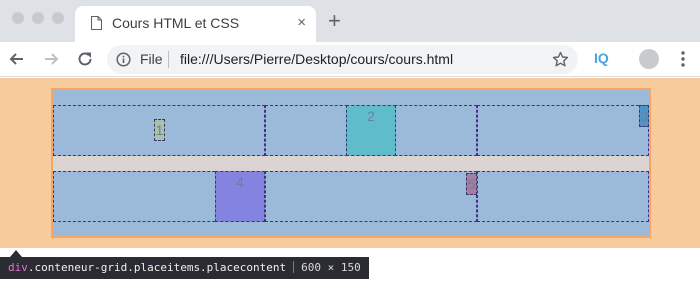 The image size is (700, 295). I want to click on grid-item-3: 3, so click(644, 116).